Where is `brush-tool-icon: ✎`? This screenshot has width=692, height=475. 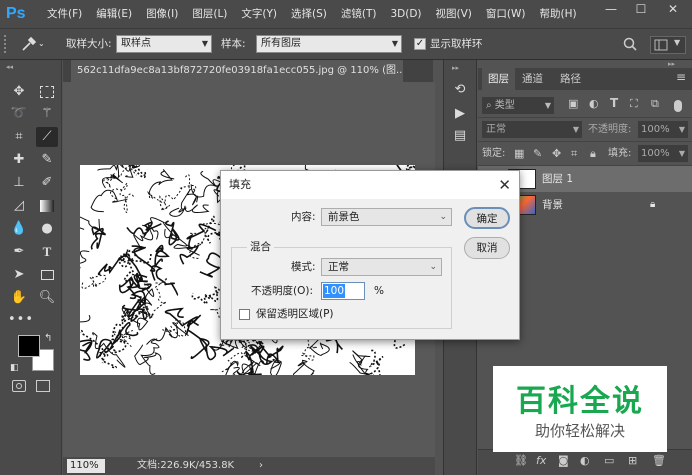 brush-tool-icon: ✎ is located at coordinates (47, 160).